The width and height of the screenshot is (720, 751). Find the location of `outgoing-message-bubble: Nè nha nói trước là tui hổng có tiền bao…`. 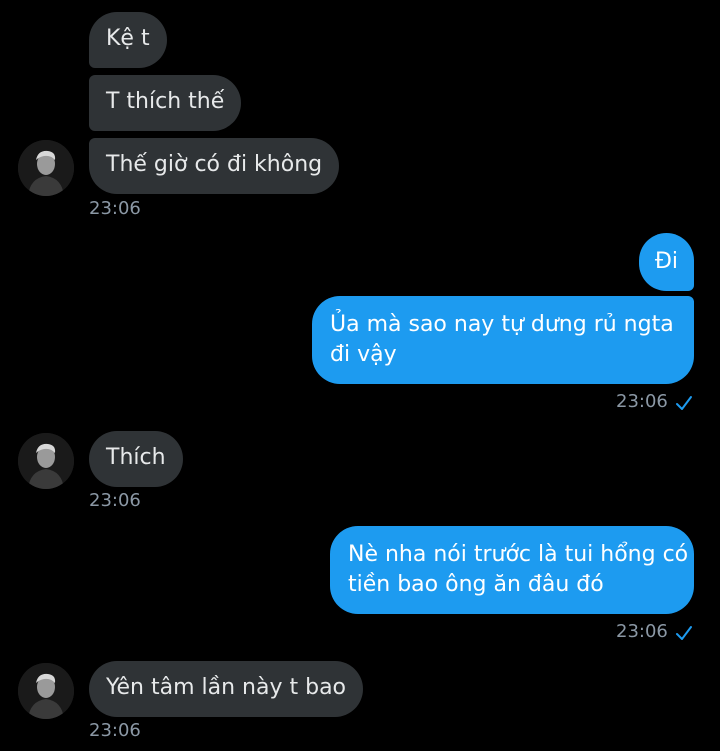

outgoing-message-bubble: Nè nha nói trước là tui hổng có tiền bao… is located at coordinates (512, 570).